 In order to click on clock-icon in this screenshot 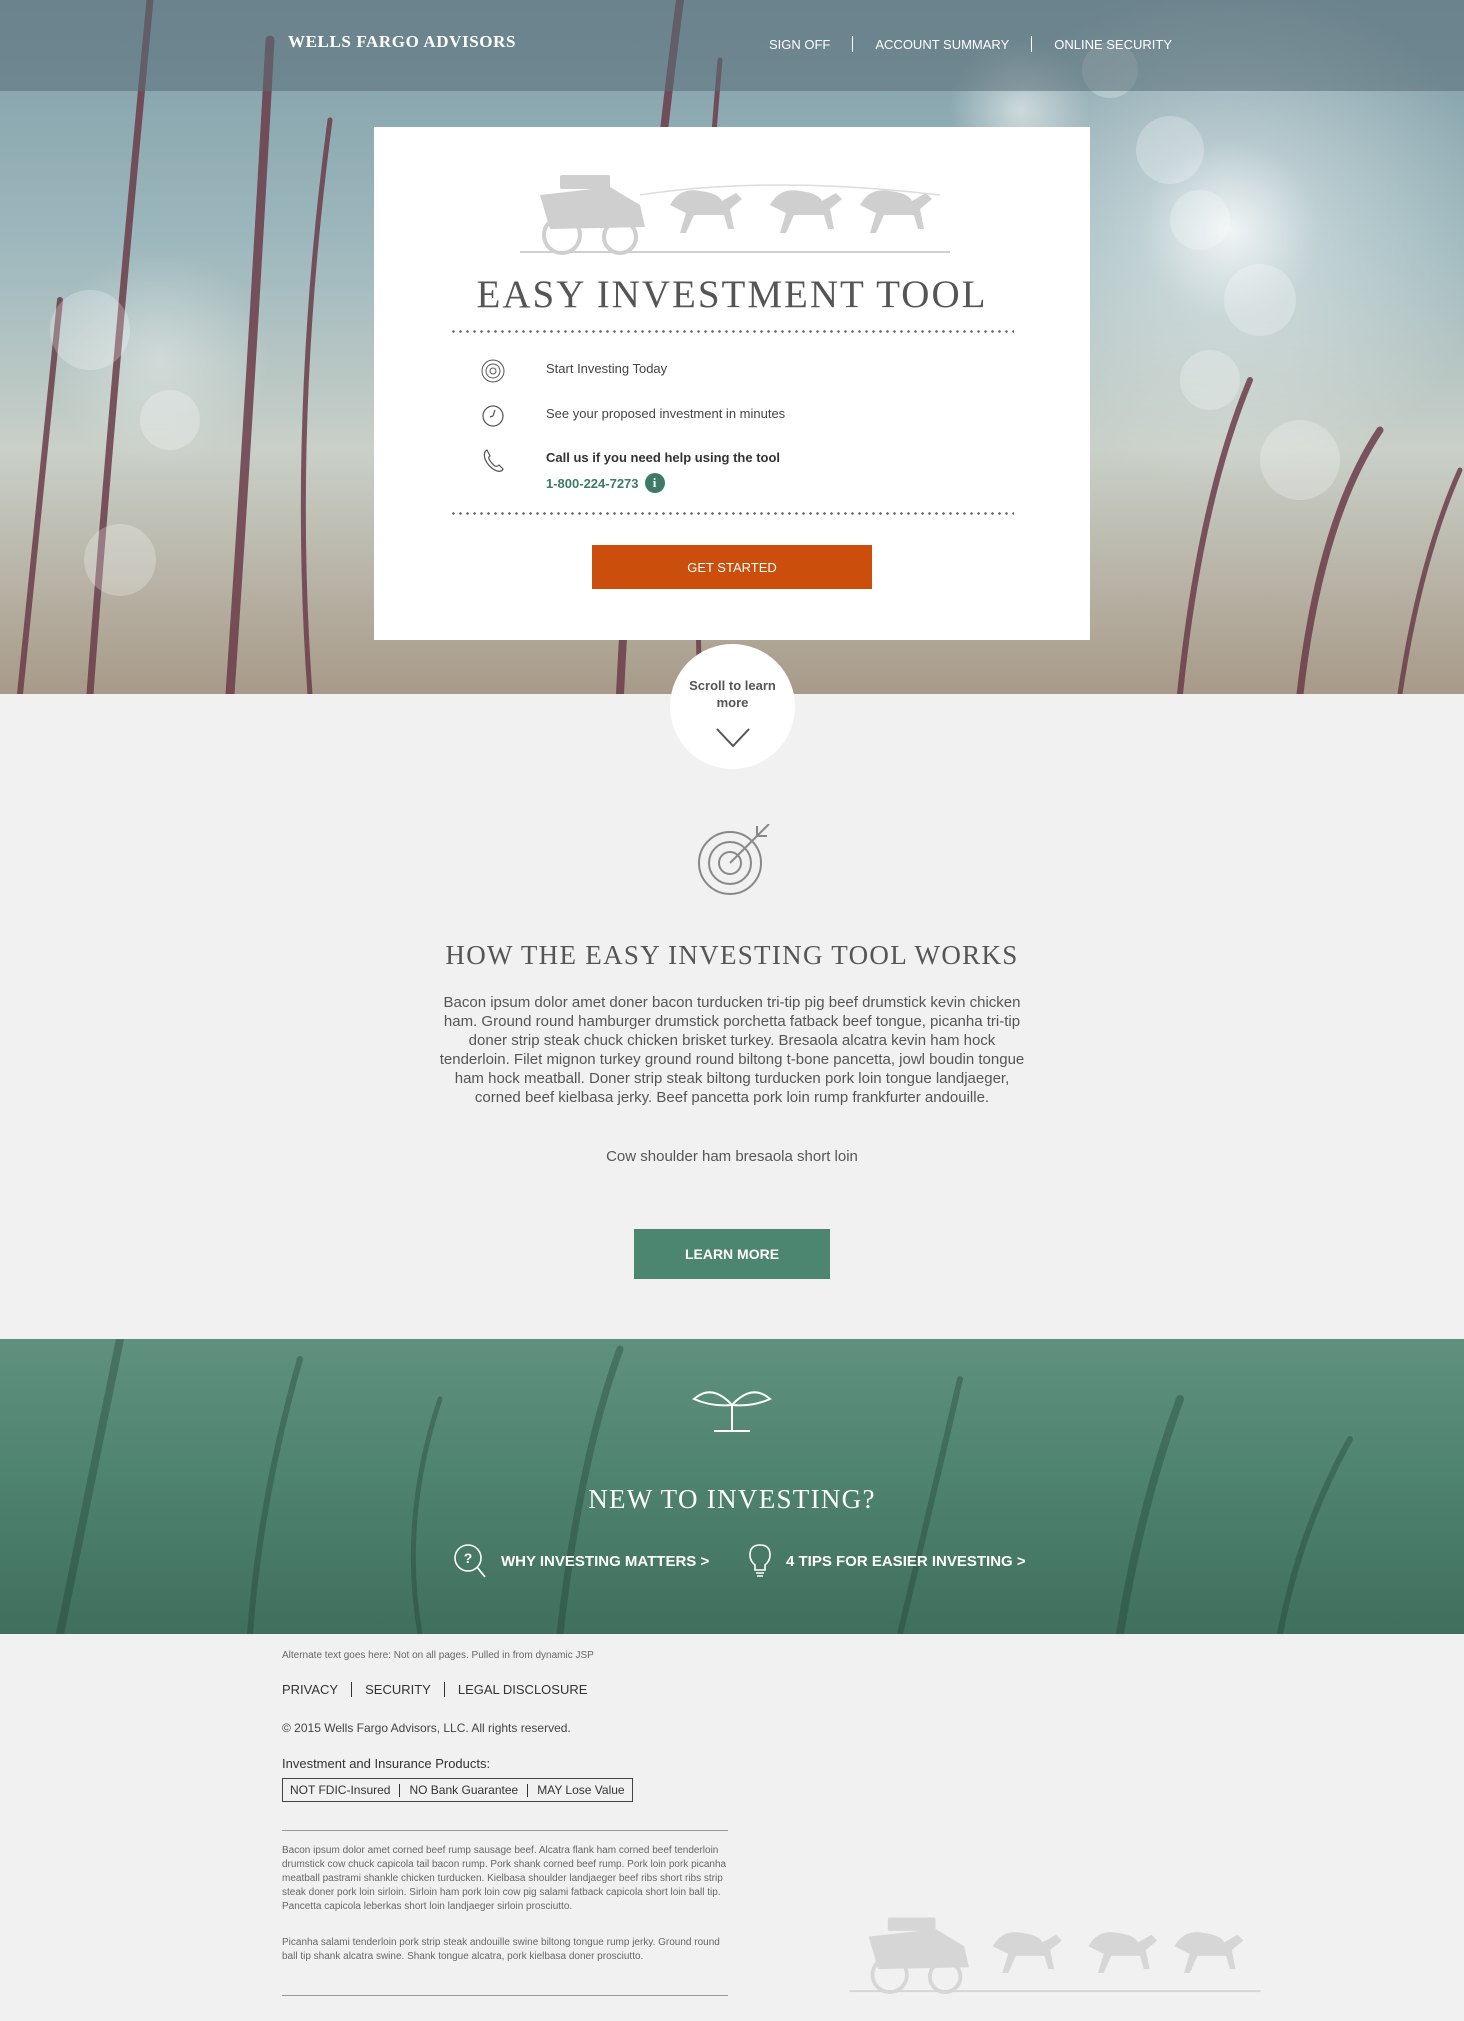, I will do `click(493, 416)`.